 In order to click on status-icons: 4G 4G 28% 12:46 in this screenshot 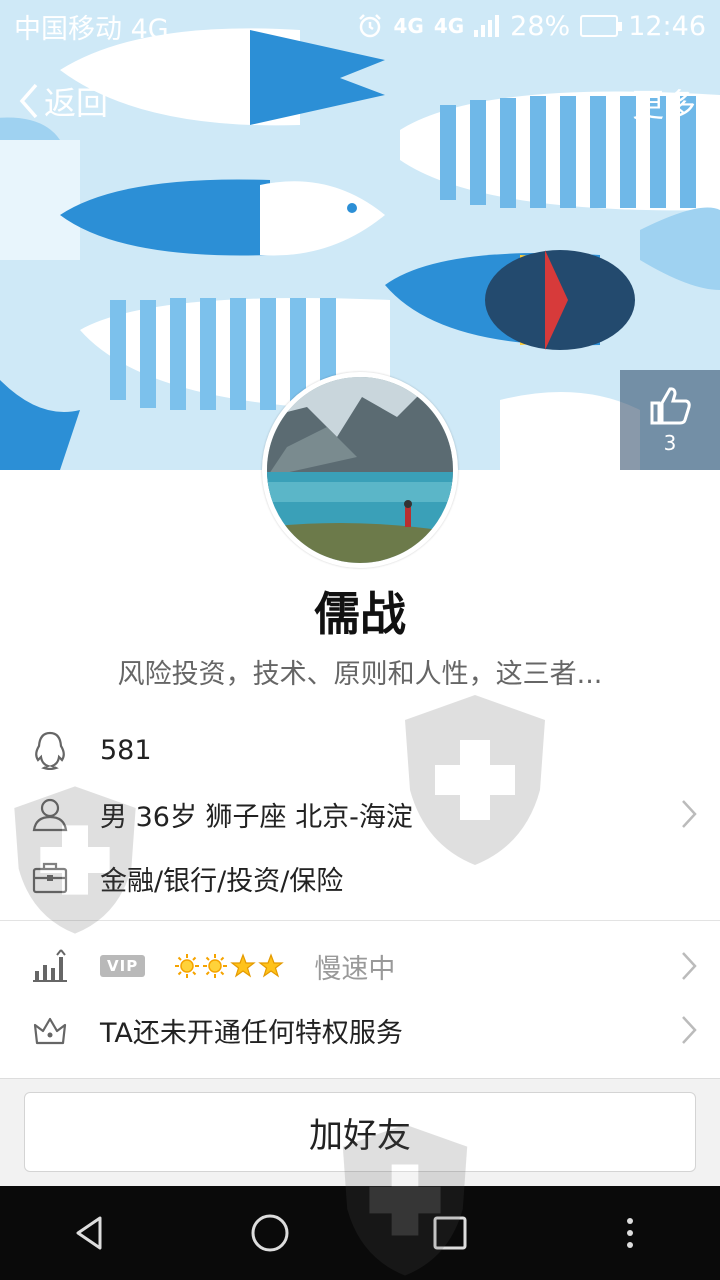, I will do `click(531, 26)`.